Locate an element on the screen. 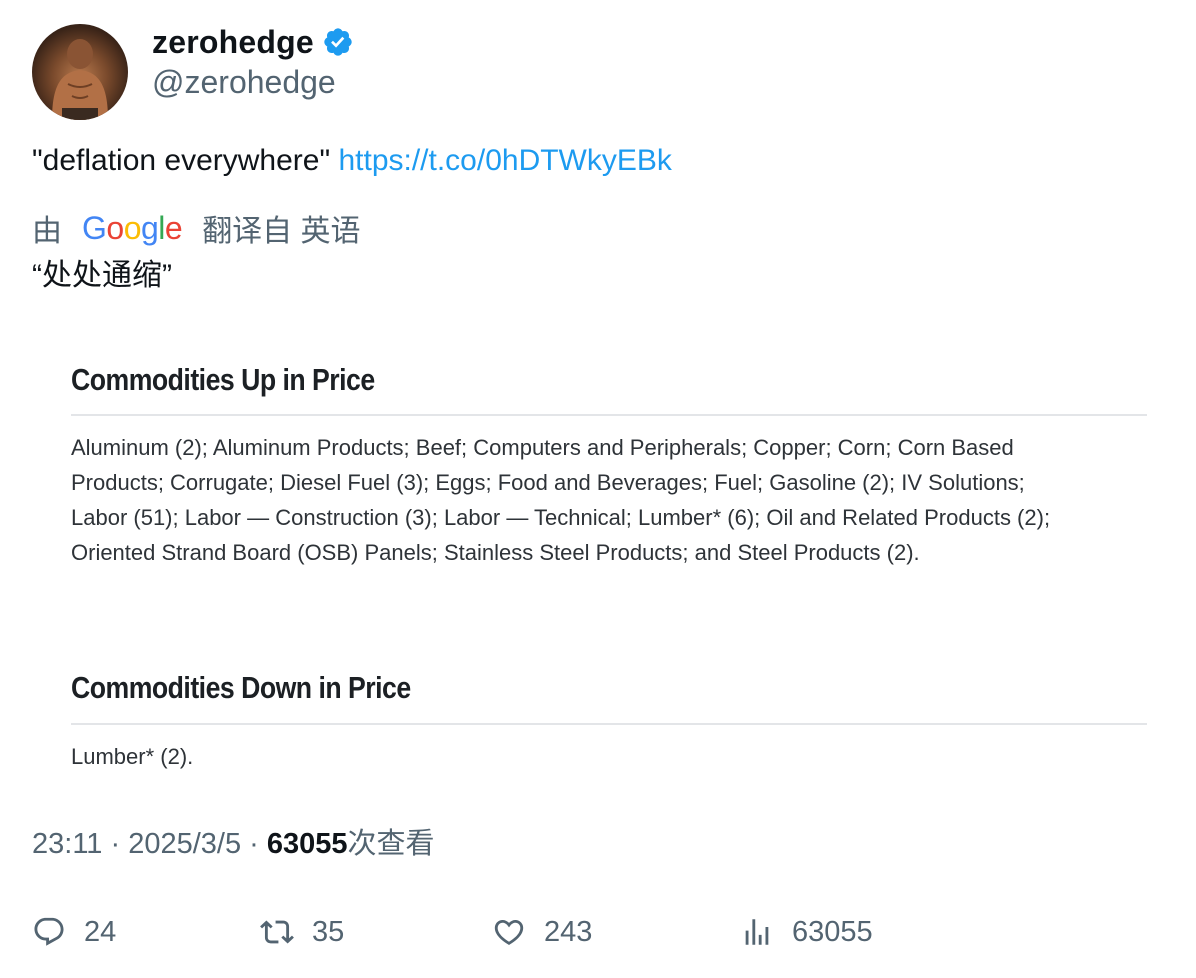 The height and width of the screenshot is (978, 1196). like-button: 243 is located at coordinates (542, 932).